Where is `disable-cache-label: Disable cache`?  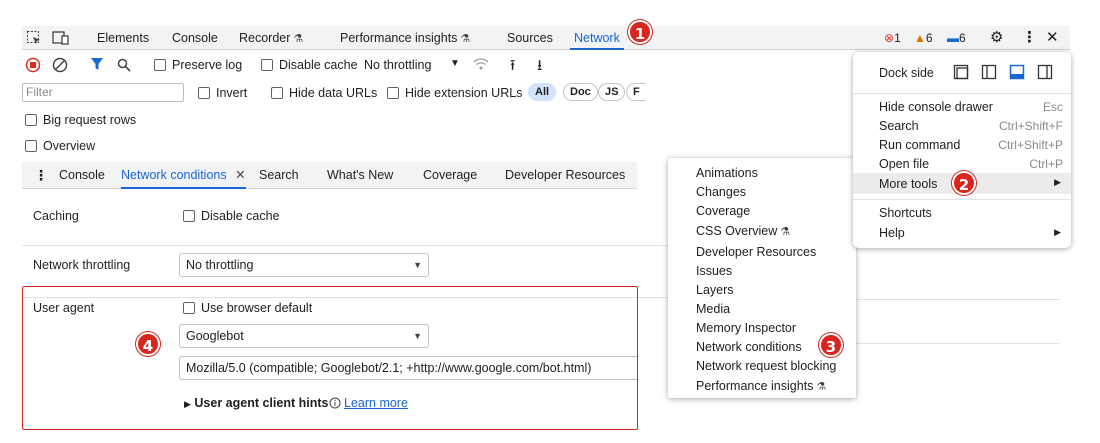
disable-cache-label: Disable cache is located at coordinates (318, 65).